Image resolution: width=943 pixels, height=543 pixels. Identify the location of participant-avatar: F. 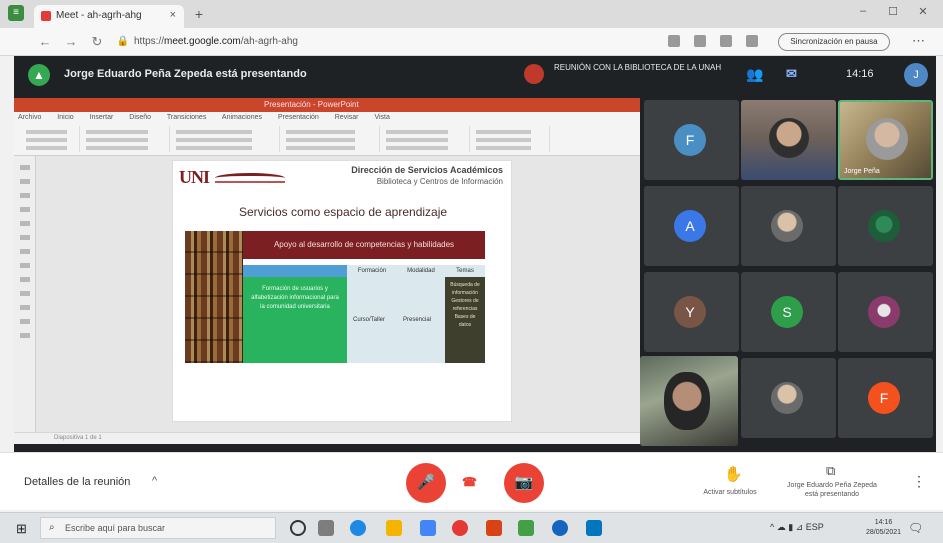
(690, 140).